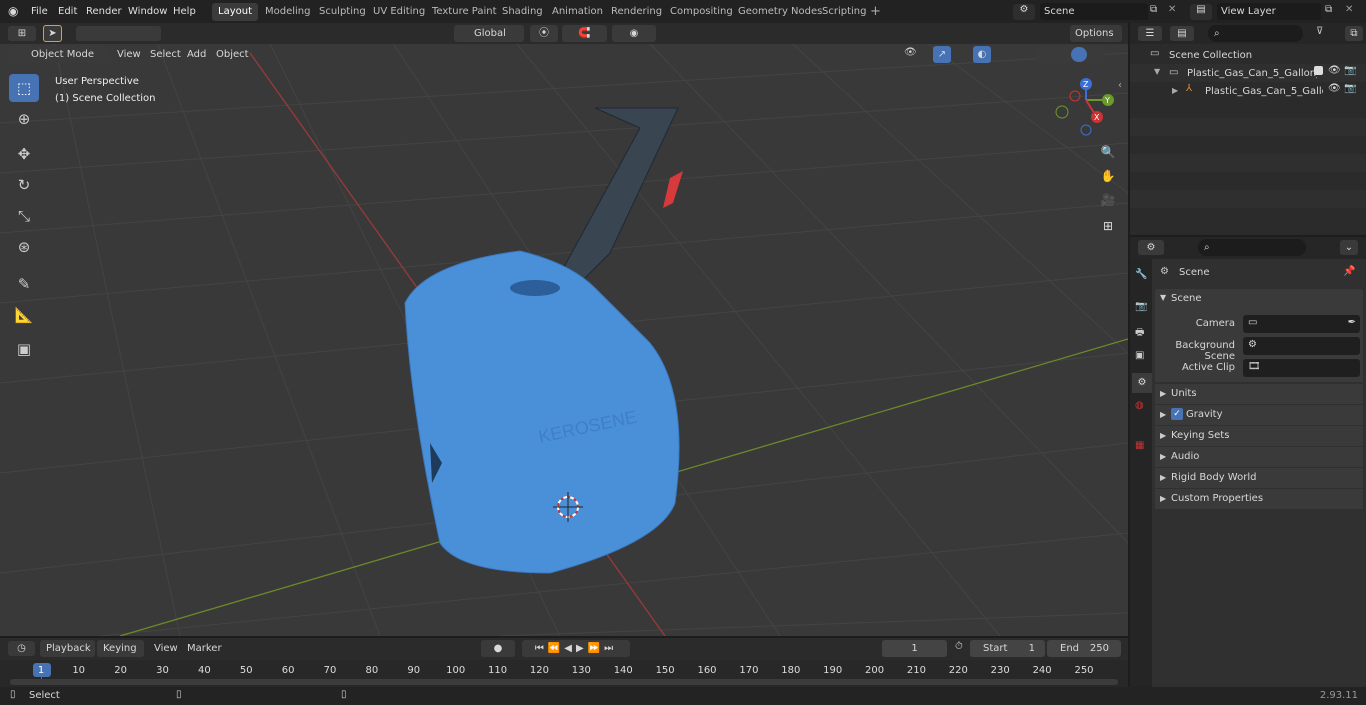 The width and height of the screenshot is (1366, 705). What do you see at coordinates (184, 12) in the screenshot?
I see `menu-help: Help` at bounding box center [184, 12].